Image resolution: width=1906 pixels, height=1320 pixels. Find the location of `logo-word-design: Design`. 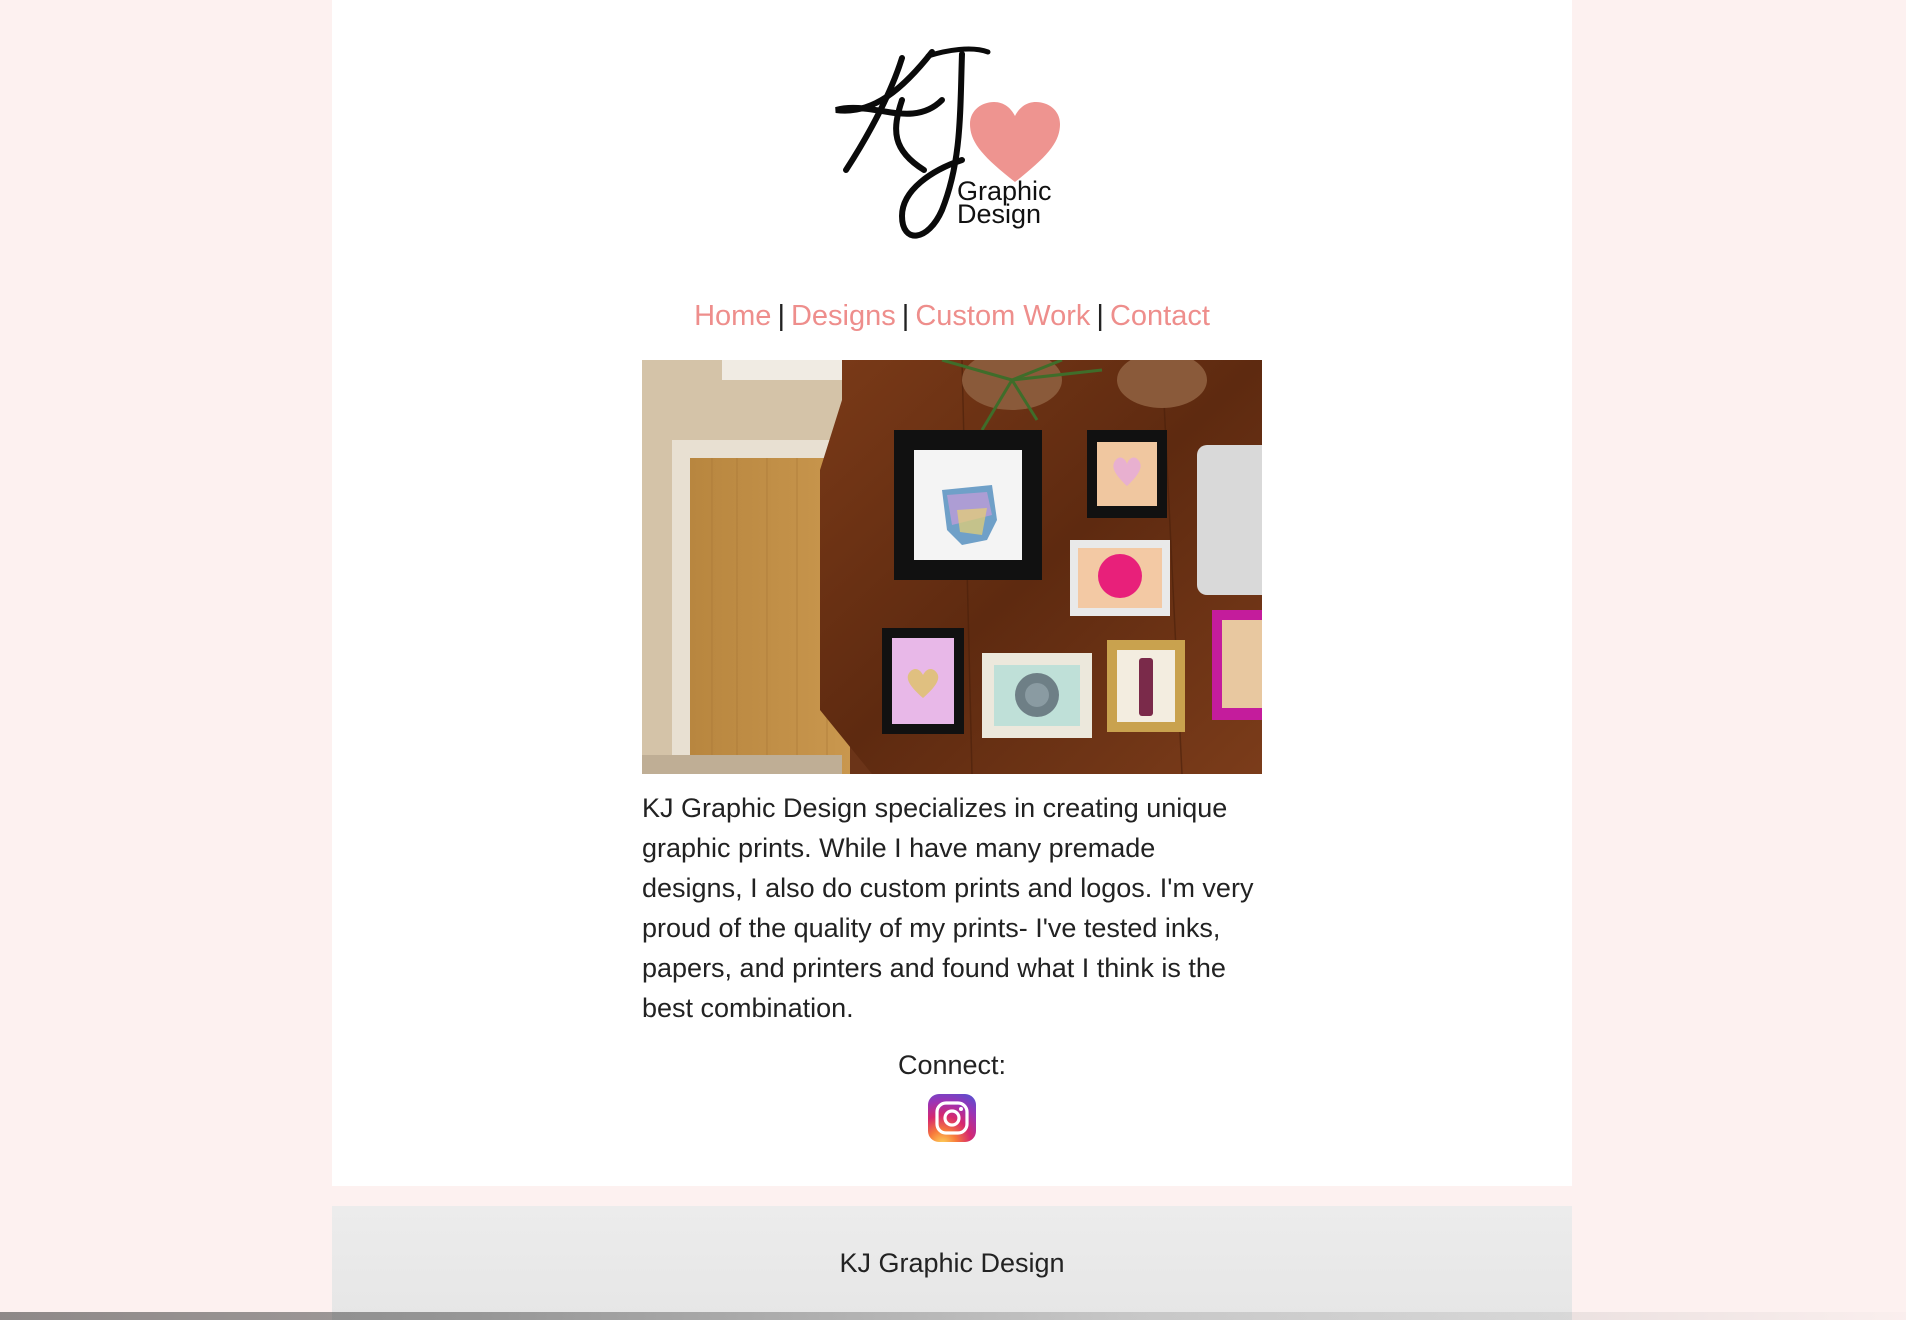

logo-word-design: Design is located at coordinates (999, 214).